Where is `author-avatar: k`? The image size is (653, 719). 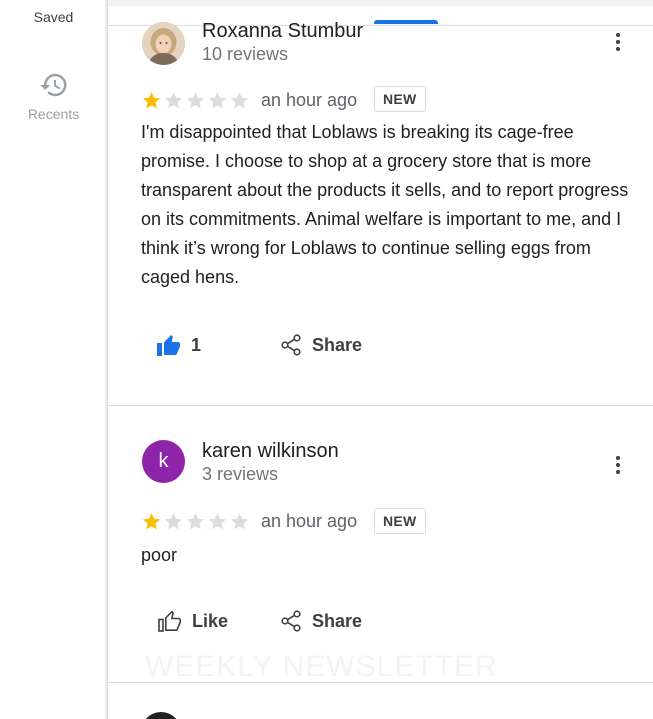
author-avatar: k is located at coordinates (163, 461).